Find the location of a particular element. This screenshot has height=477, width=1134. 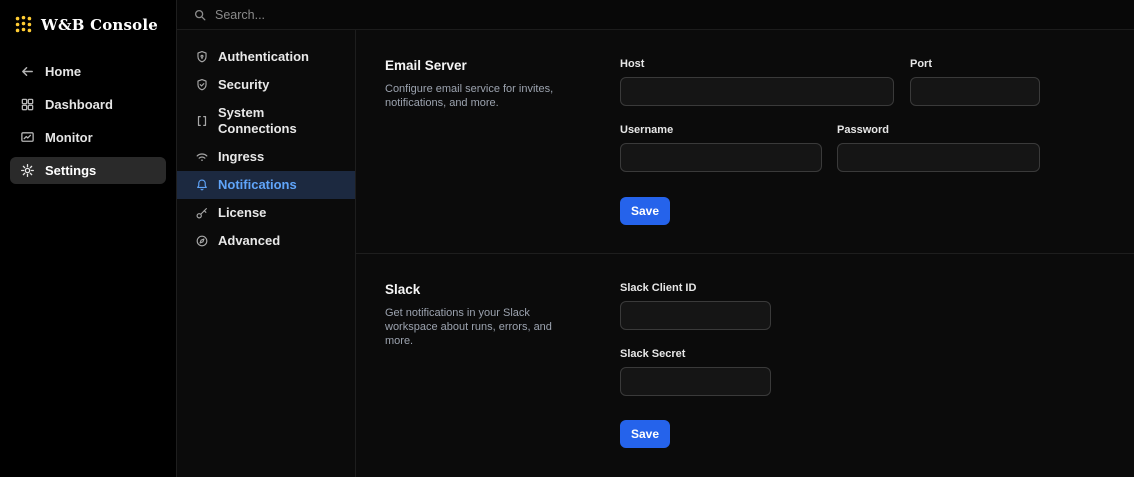

subnav-item-system-connections: System Connections is located at coordinates (266, 121).